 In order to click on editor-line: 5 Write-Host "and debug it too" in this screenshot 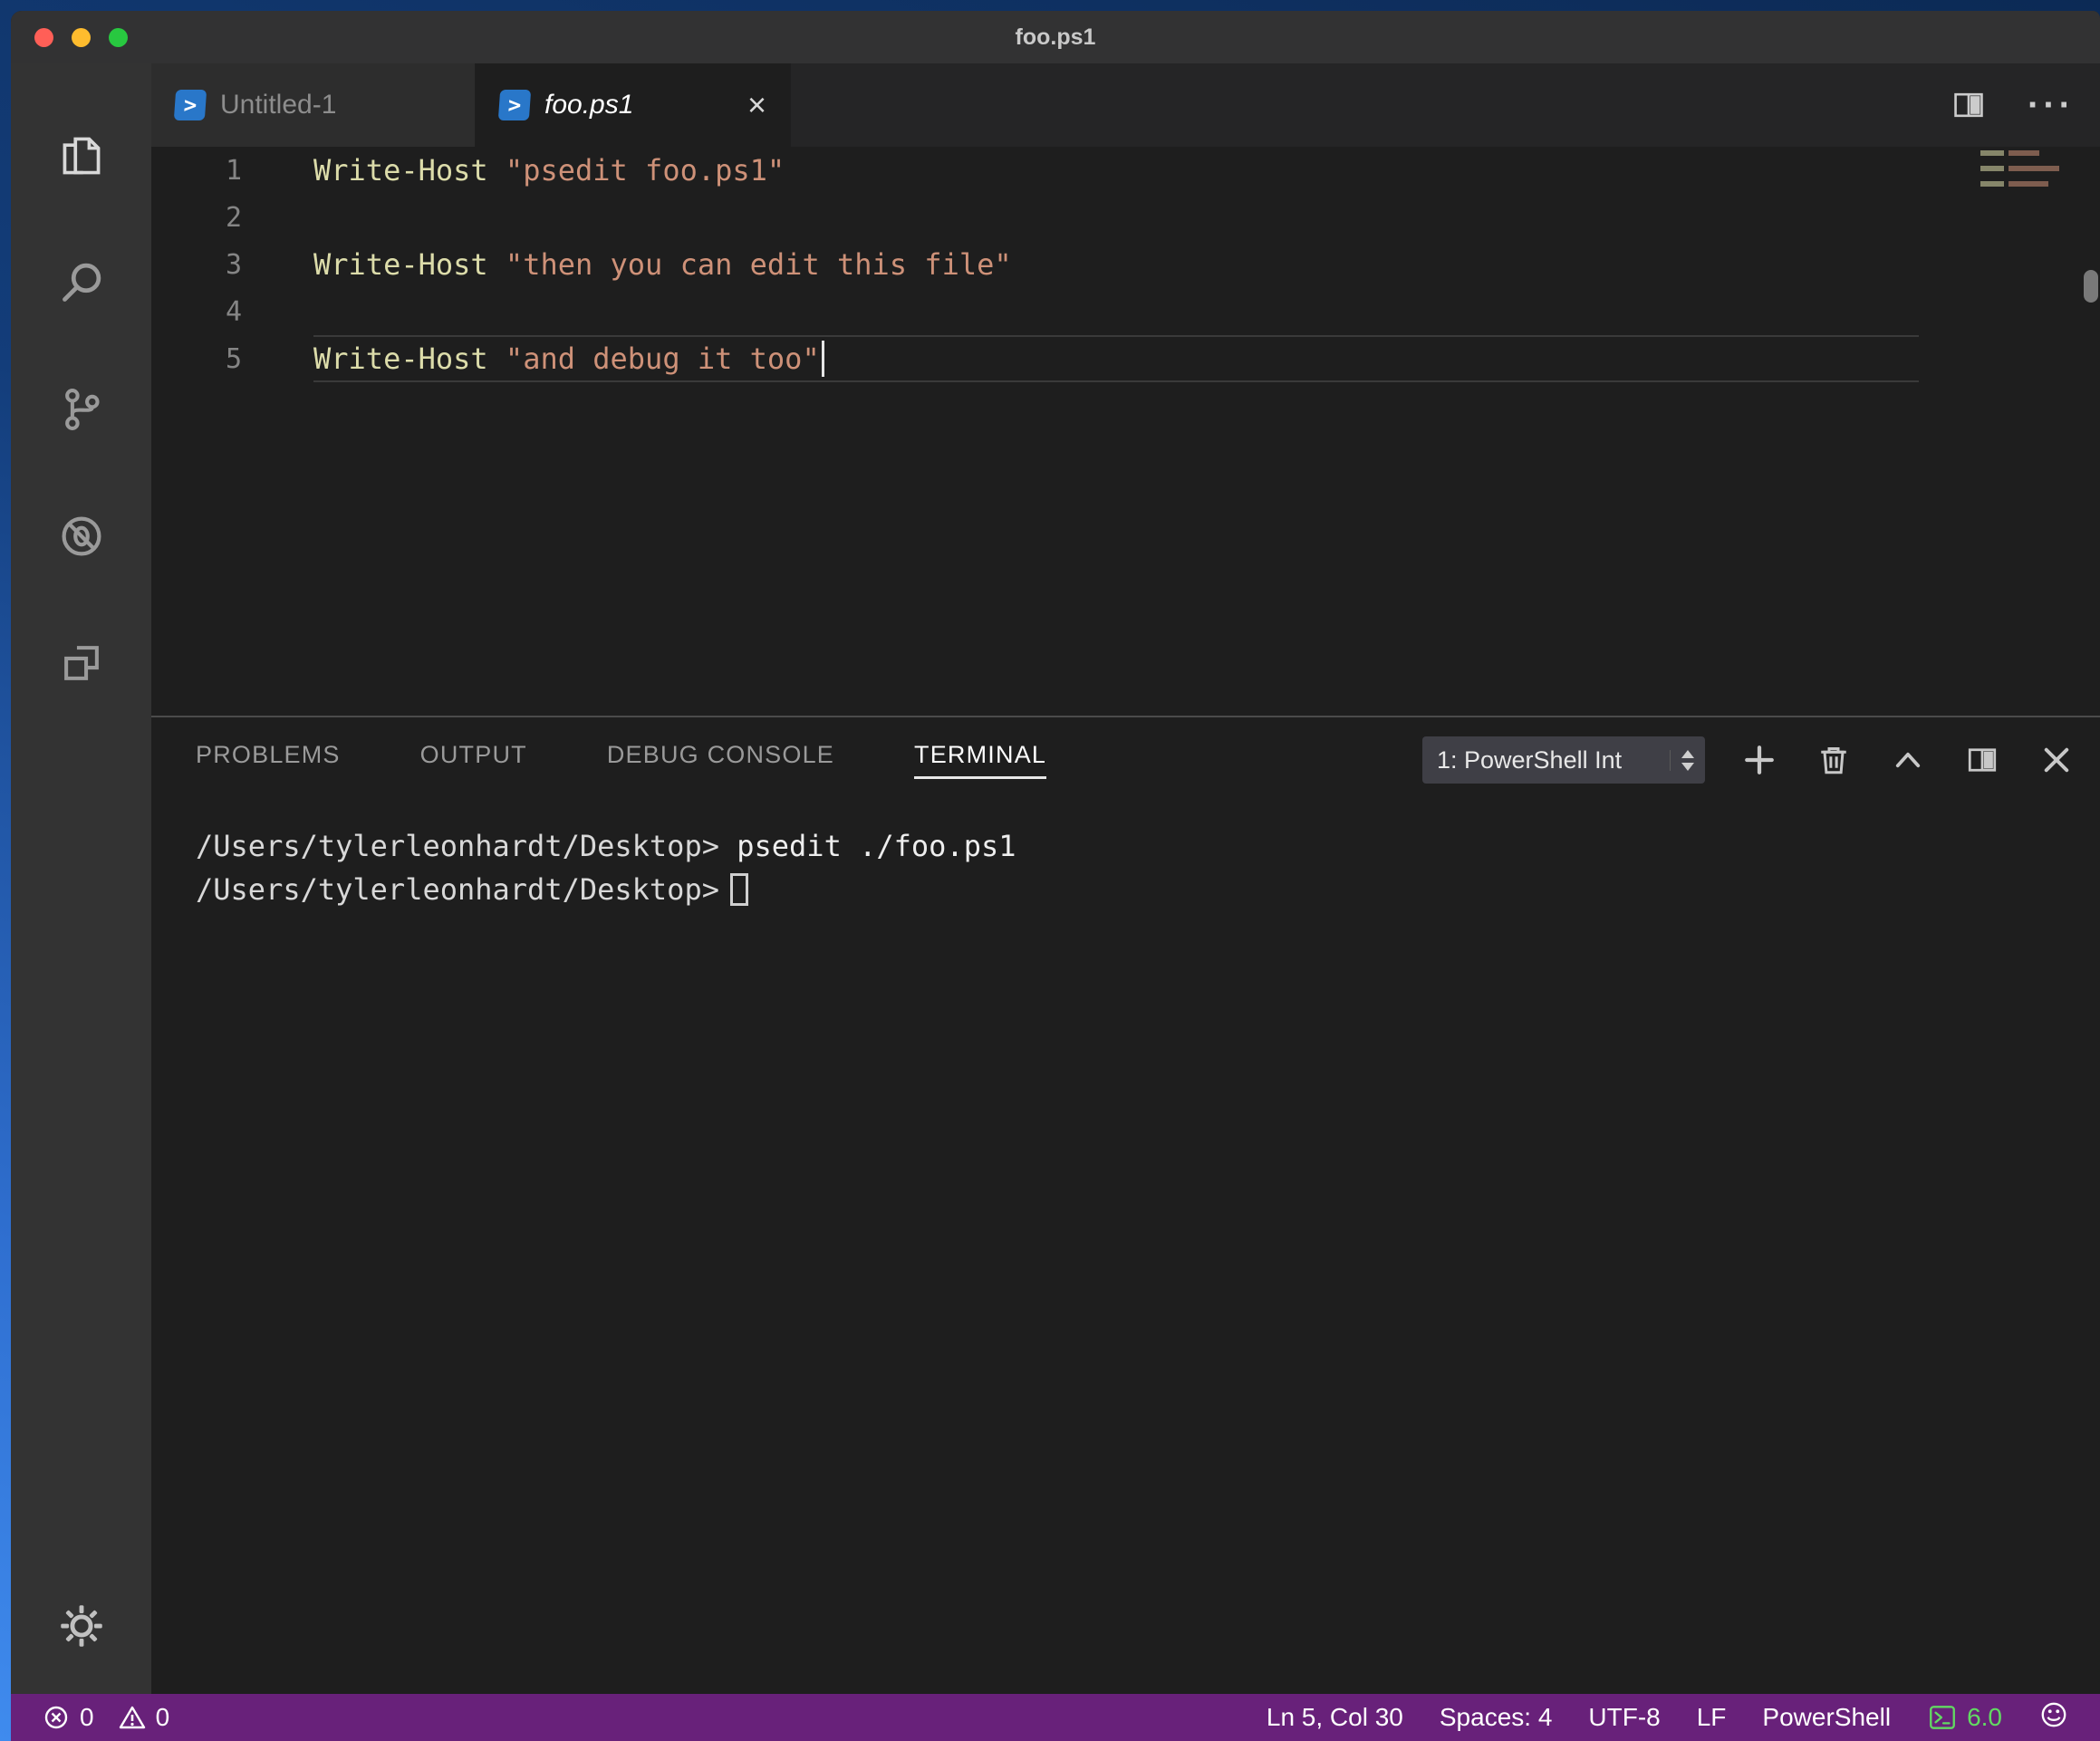, I will do `click(1125, 359)`.